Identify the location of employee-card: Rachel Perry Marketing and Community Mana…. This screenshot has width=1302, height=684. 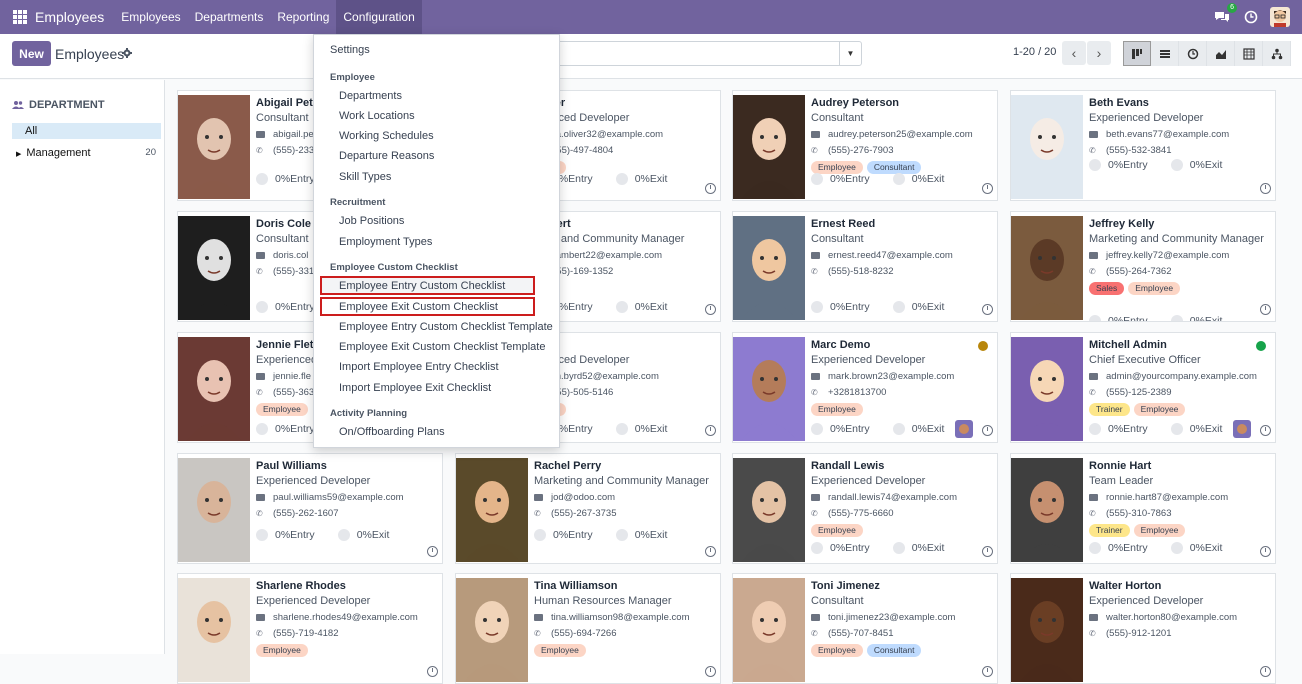
(588, 508).